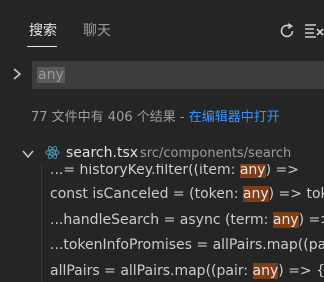 This screenshot has height=282, width=324. Describe the element at coordinates (41, 223) in the screenshot. I see `tree-indent-guide` at that location.